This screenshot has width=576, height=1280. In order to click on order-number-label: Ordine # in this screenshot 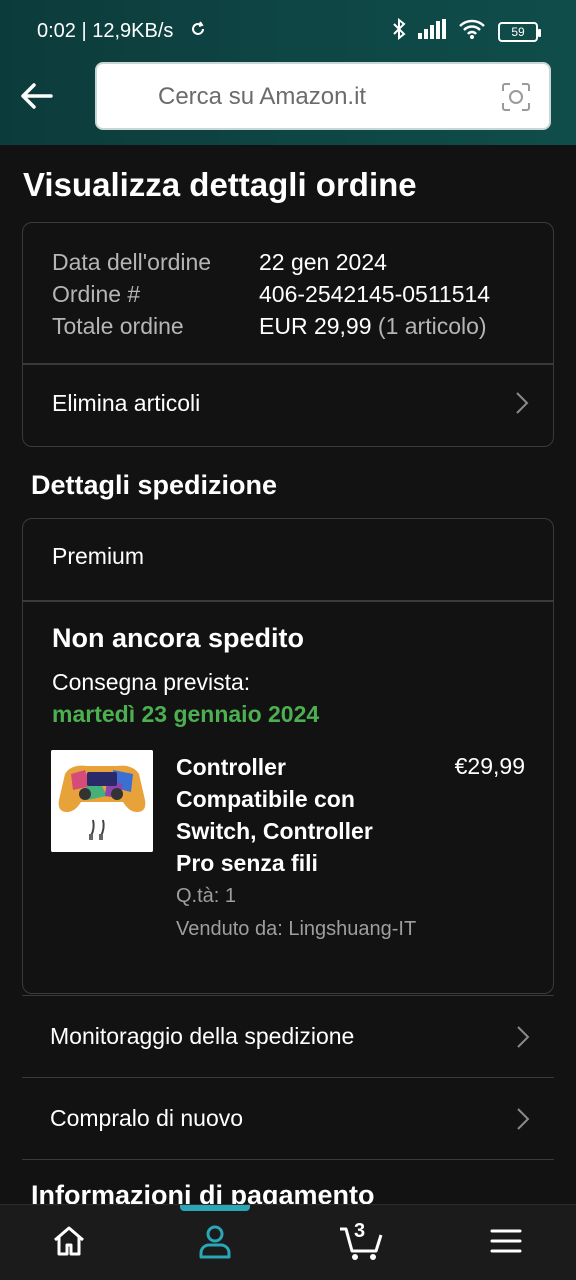, I will do `click(96, 294)`.